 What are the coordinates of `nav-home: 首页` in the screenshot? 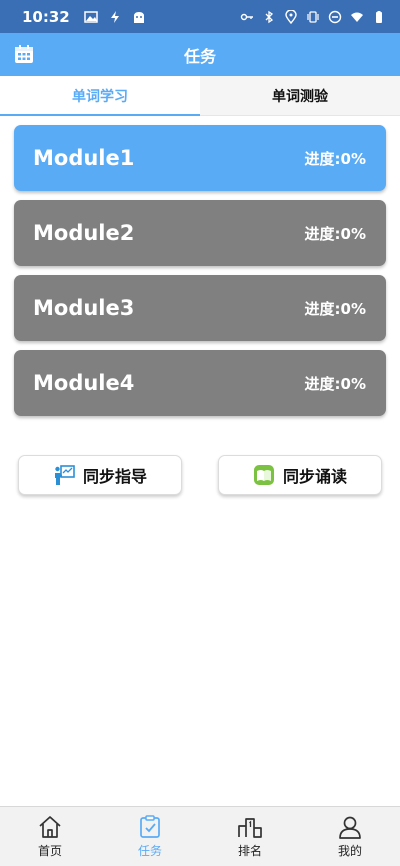 It's located at (50, 836).